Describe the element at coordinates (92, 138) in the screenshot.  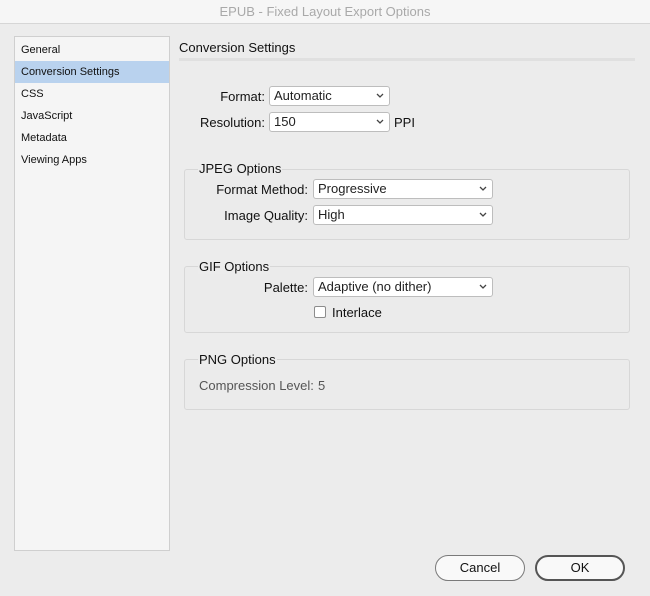
I see `sidebar-item-metadata: Metadata` at that location.